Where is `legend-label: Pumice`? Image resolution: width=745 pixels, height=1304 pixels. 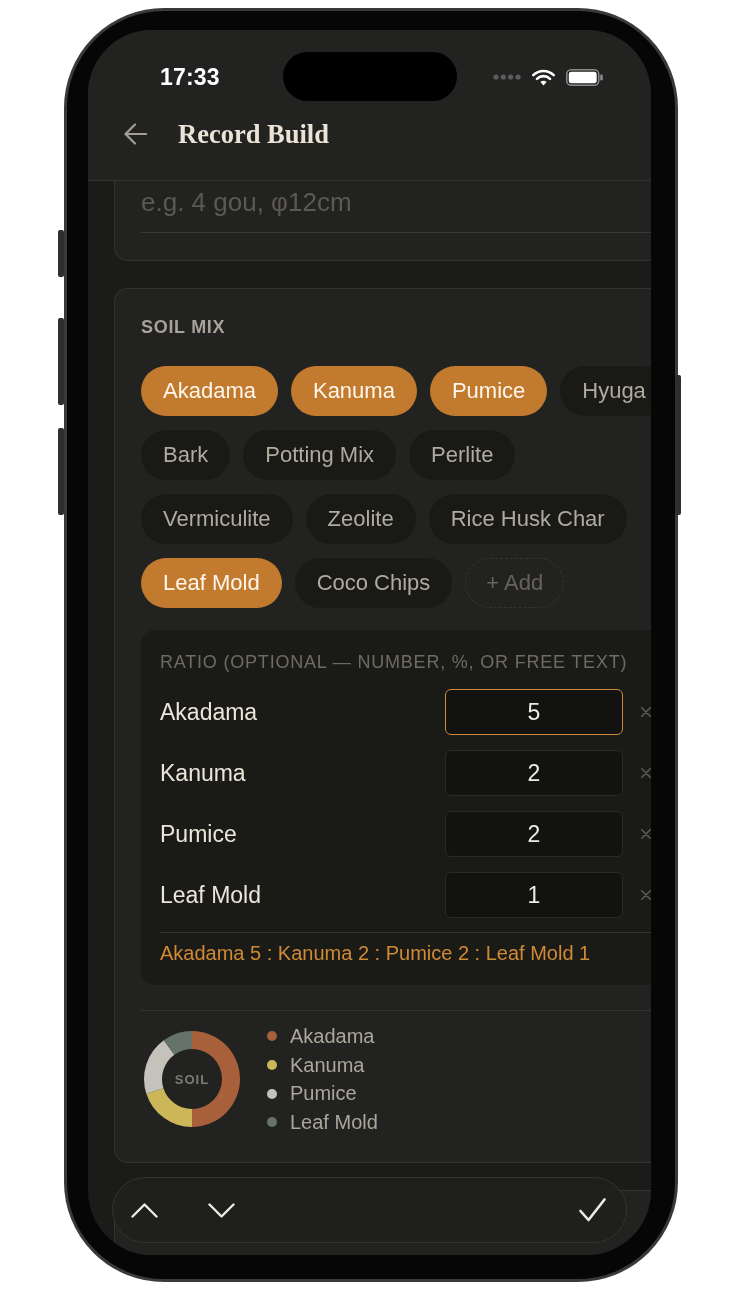
legend-label: Pumice is located at coordinates (323, 1094).